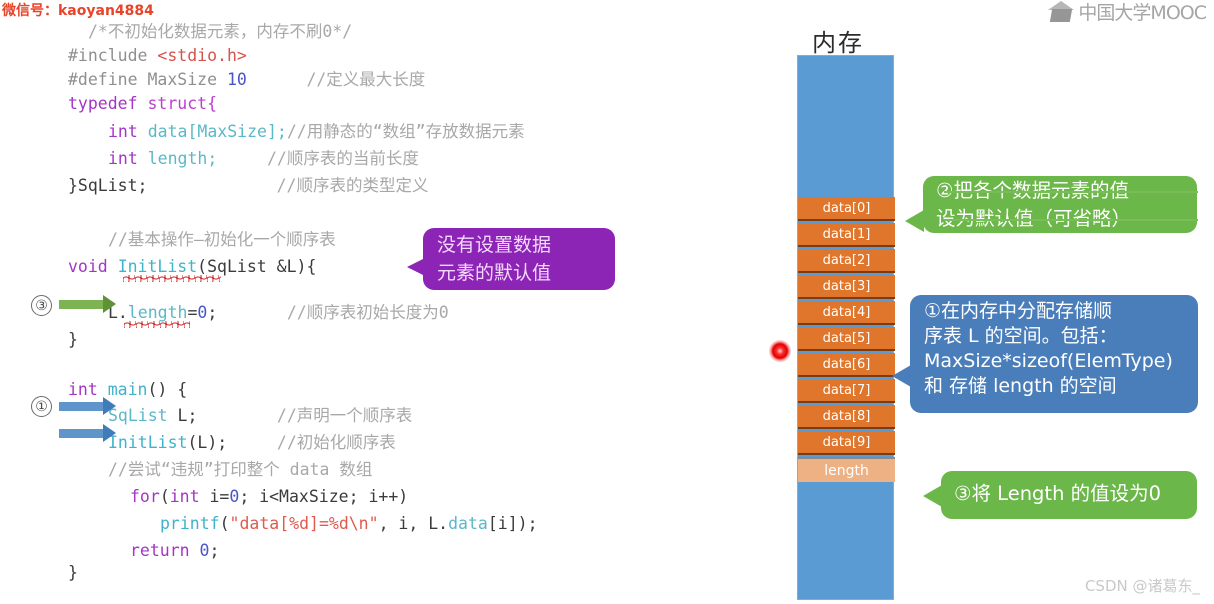  What do you see at coordinates (172, 278) in the screenshot?
I see `squiggle-initlist` at bounding box center [172, 278].